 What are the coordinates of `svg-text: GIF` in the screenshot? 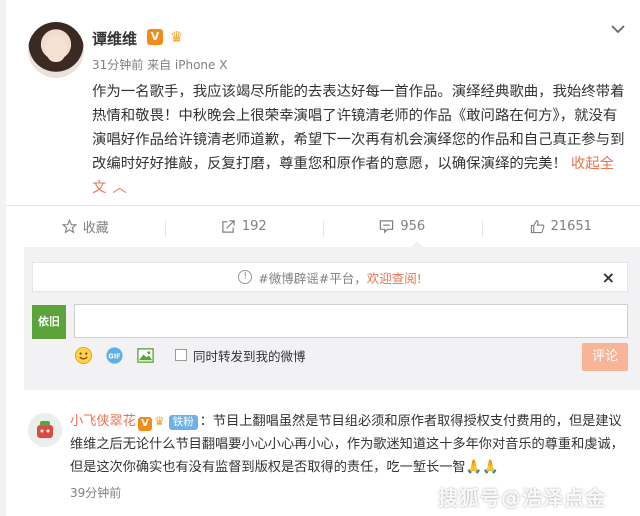 It's located at (114, 356).